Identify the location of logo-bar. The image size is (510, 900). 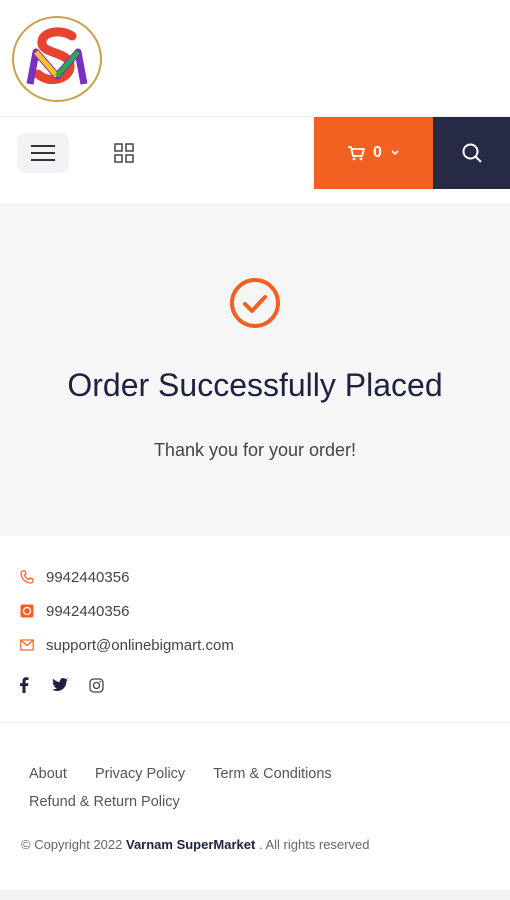
(255, 57).